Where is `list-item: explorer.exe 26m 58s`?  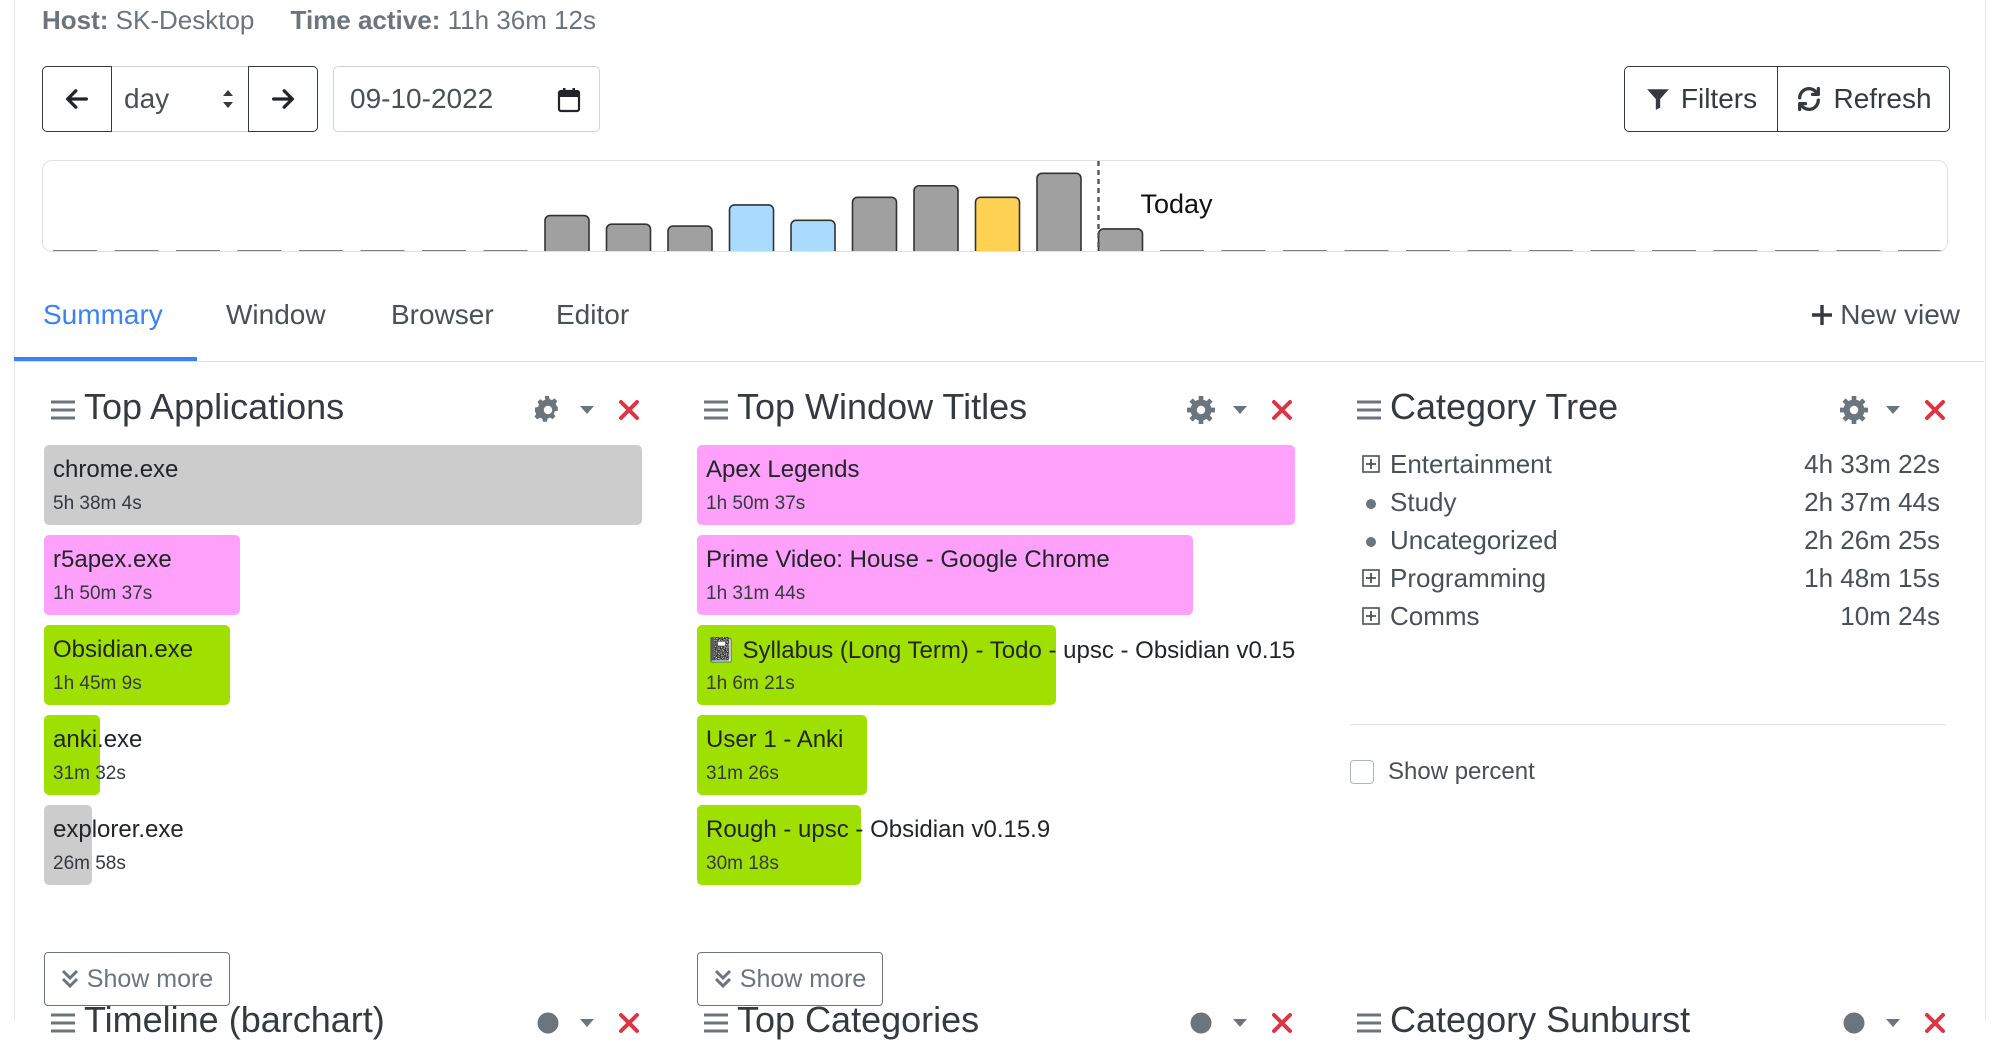
list-item: explorer.exe 26m 58s is located at coordinates (343, 845).